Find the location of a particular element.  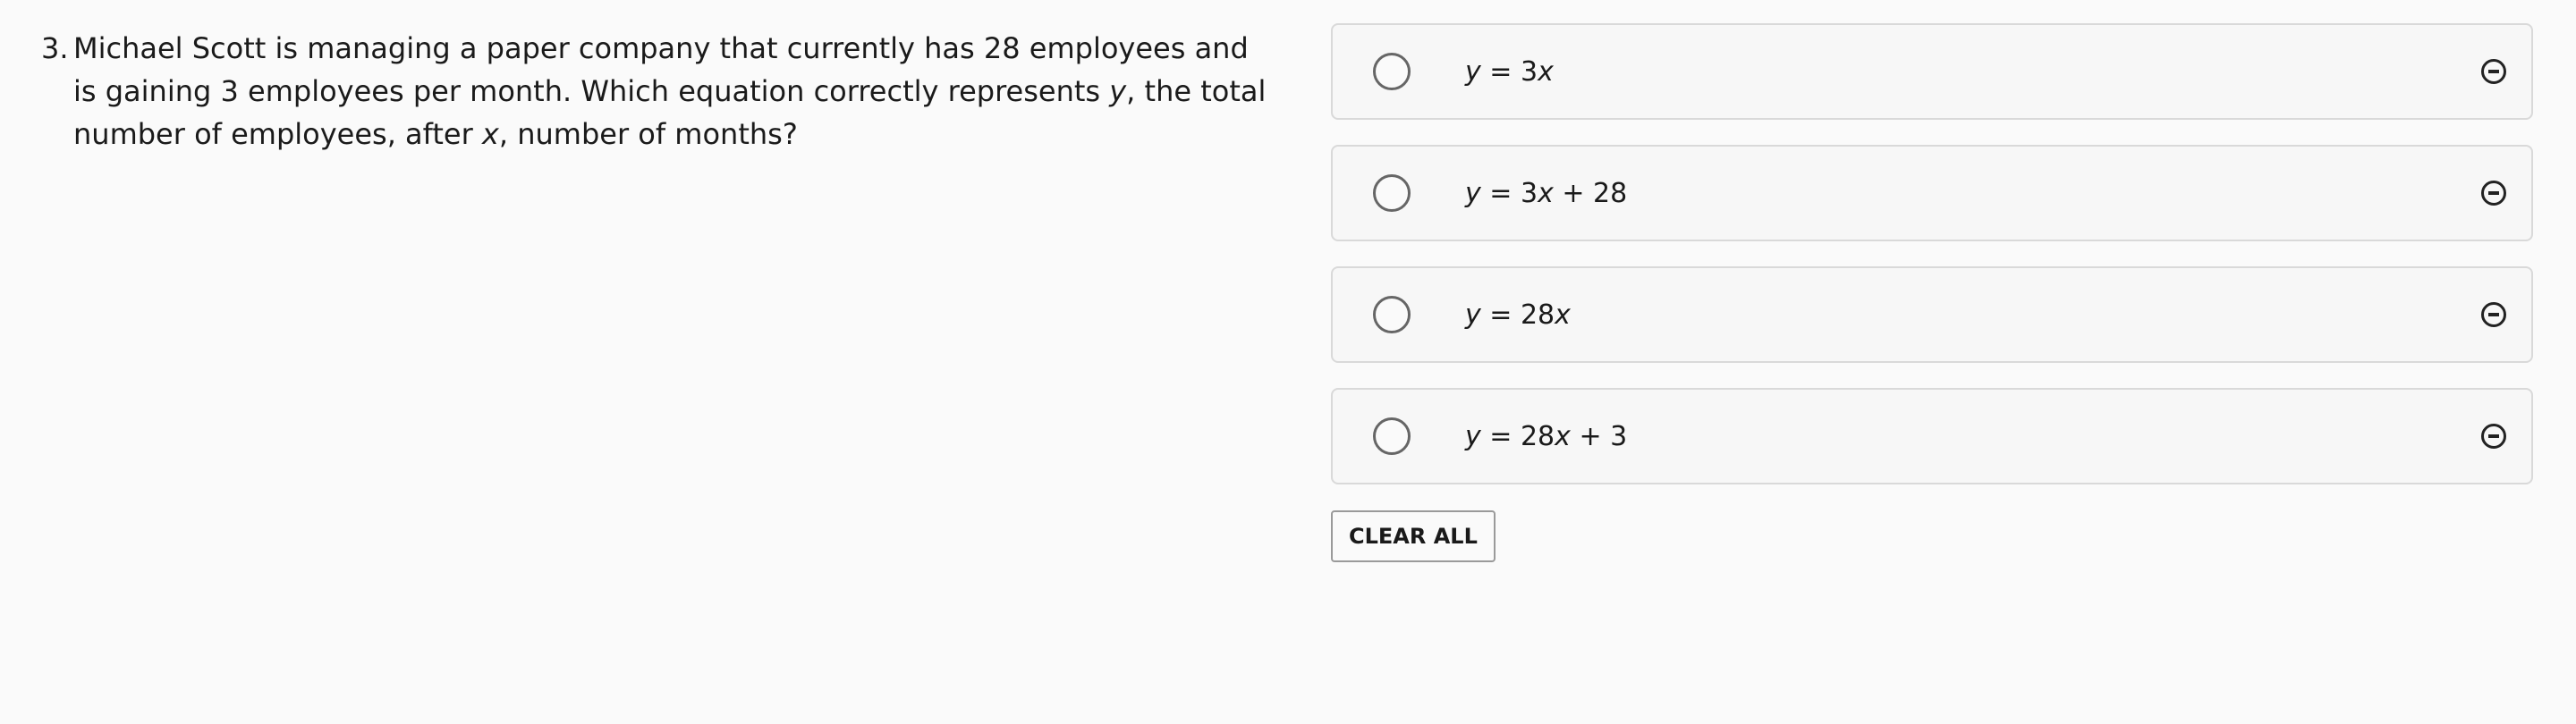

question-text-part3: , number of months? is located at coordinates (648, 134).